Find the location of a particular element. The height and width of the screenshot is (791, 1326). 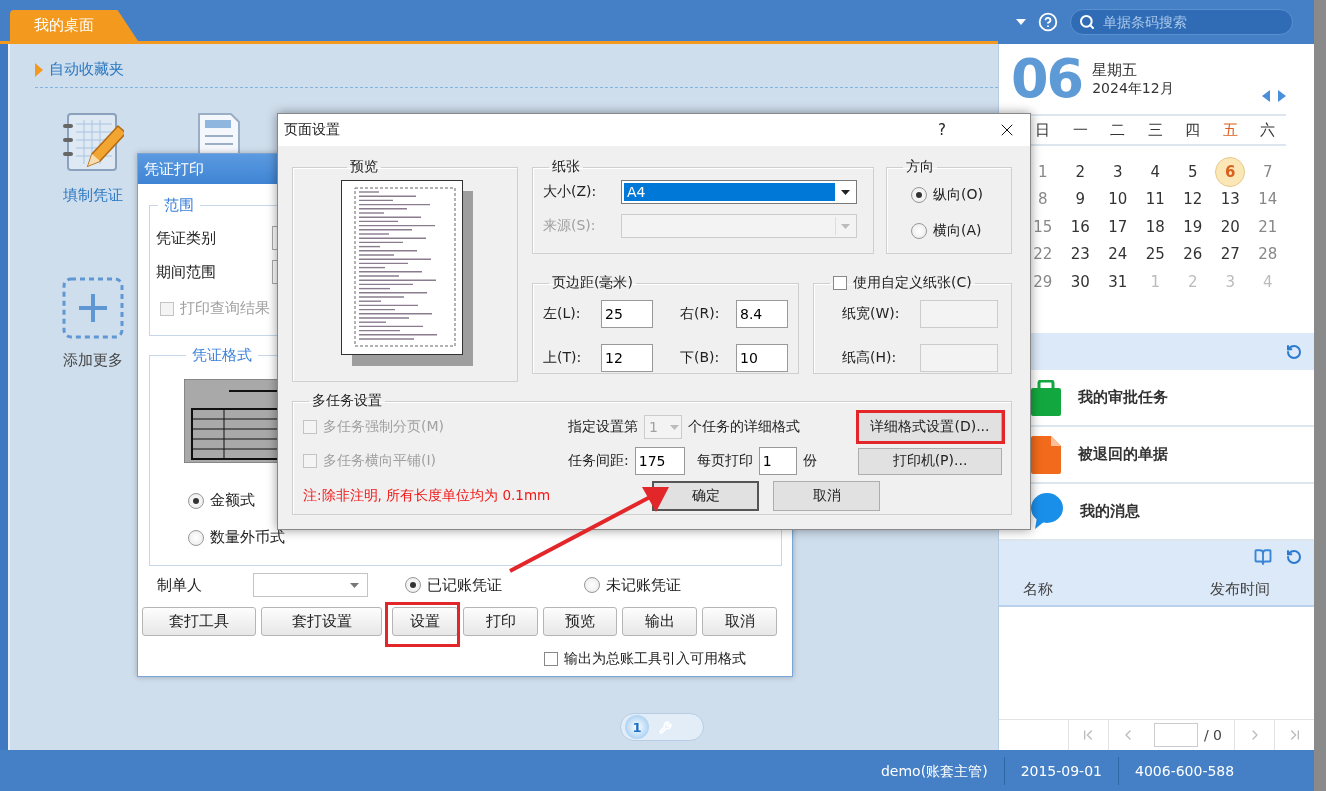

dialog-button: 预览 is located at coordinates (580, 621).